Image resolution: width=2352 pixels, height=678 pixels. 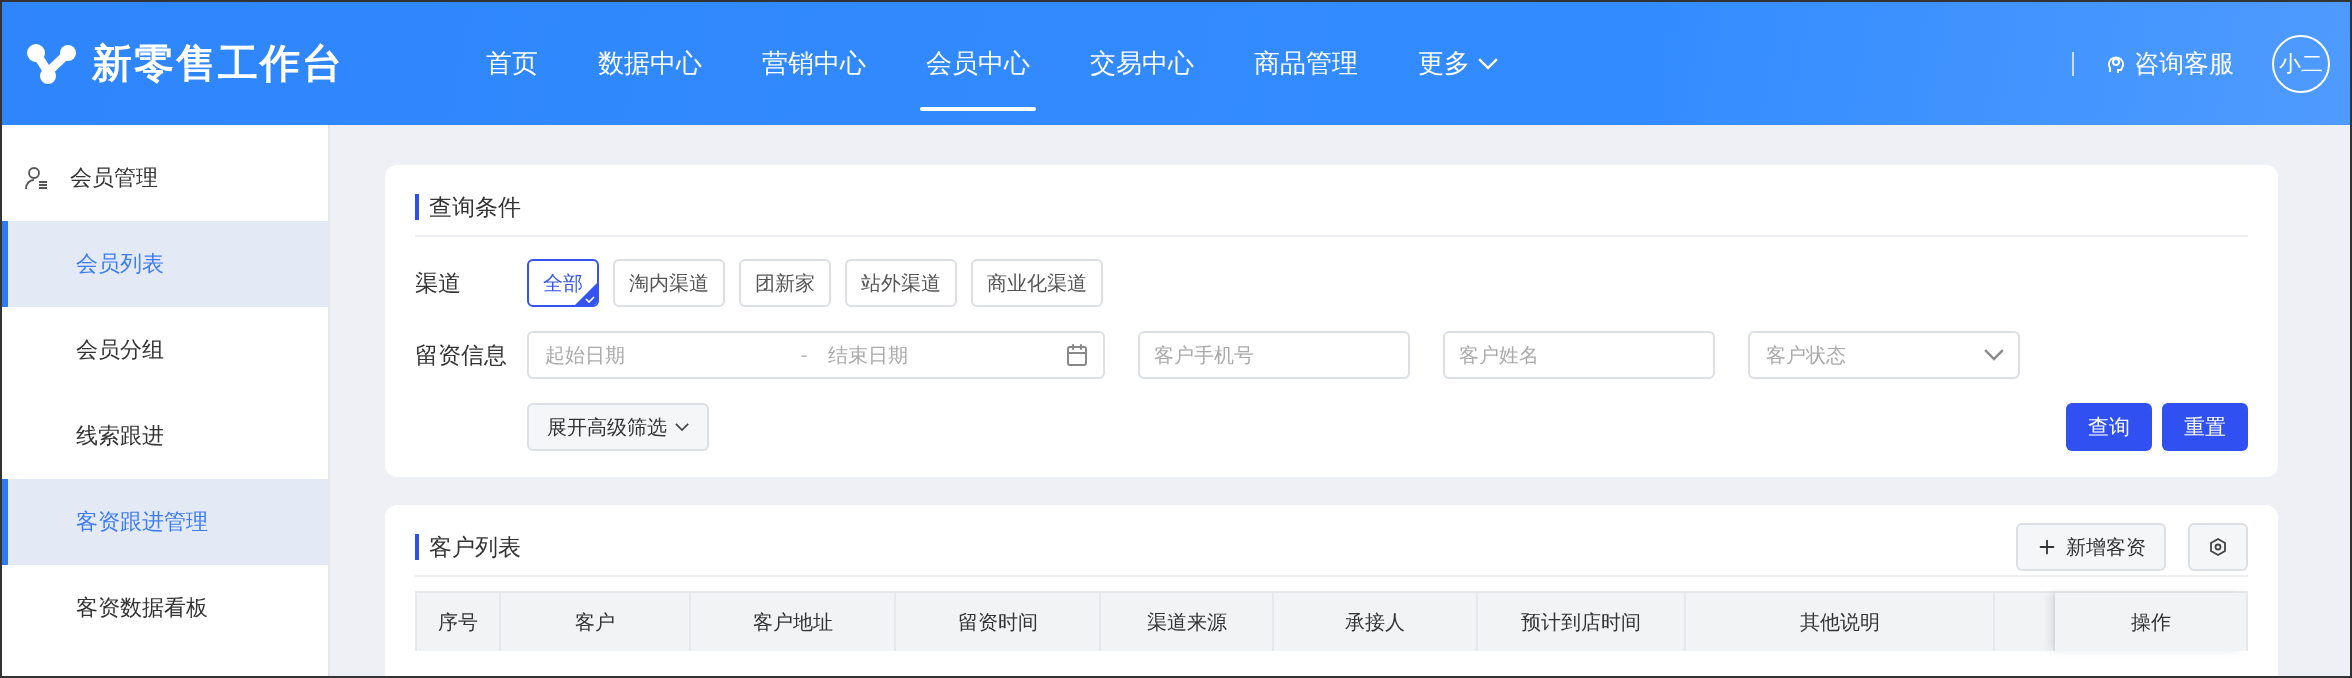 What do you see at coordinates (1142, 63) in the screenshot?
I see `nav-tab: 交易中心` at bounding box center [1142, 63].